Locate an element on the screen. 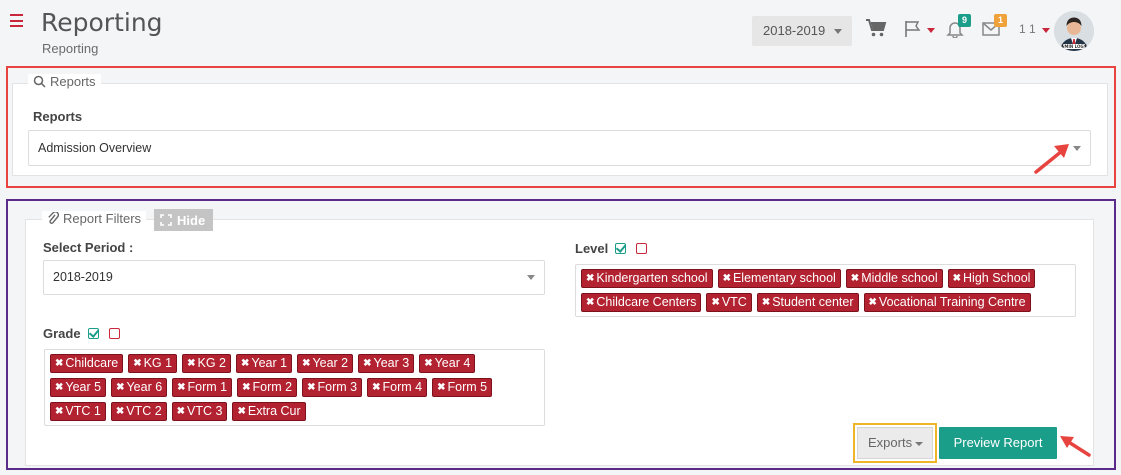  grade-tag-label: Year 5 is located at coordinates (83, 387).